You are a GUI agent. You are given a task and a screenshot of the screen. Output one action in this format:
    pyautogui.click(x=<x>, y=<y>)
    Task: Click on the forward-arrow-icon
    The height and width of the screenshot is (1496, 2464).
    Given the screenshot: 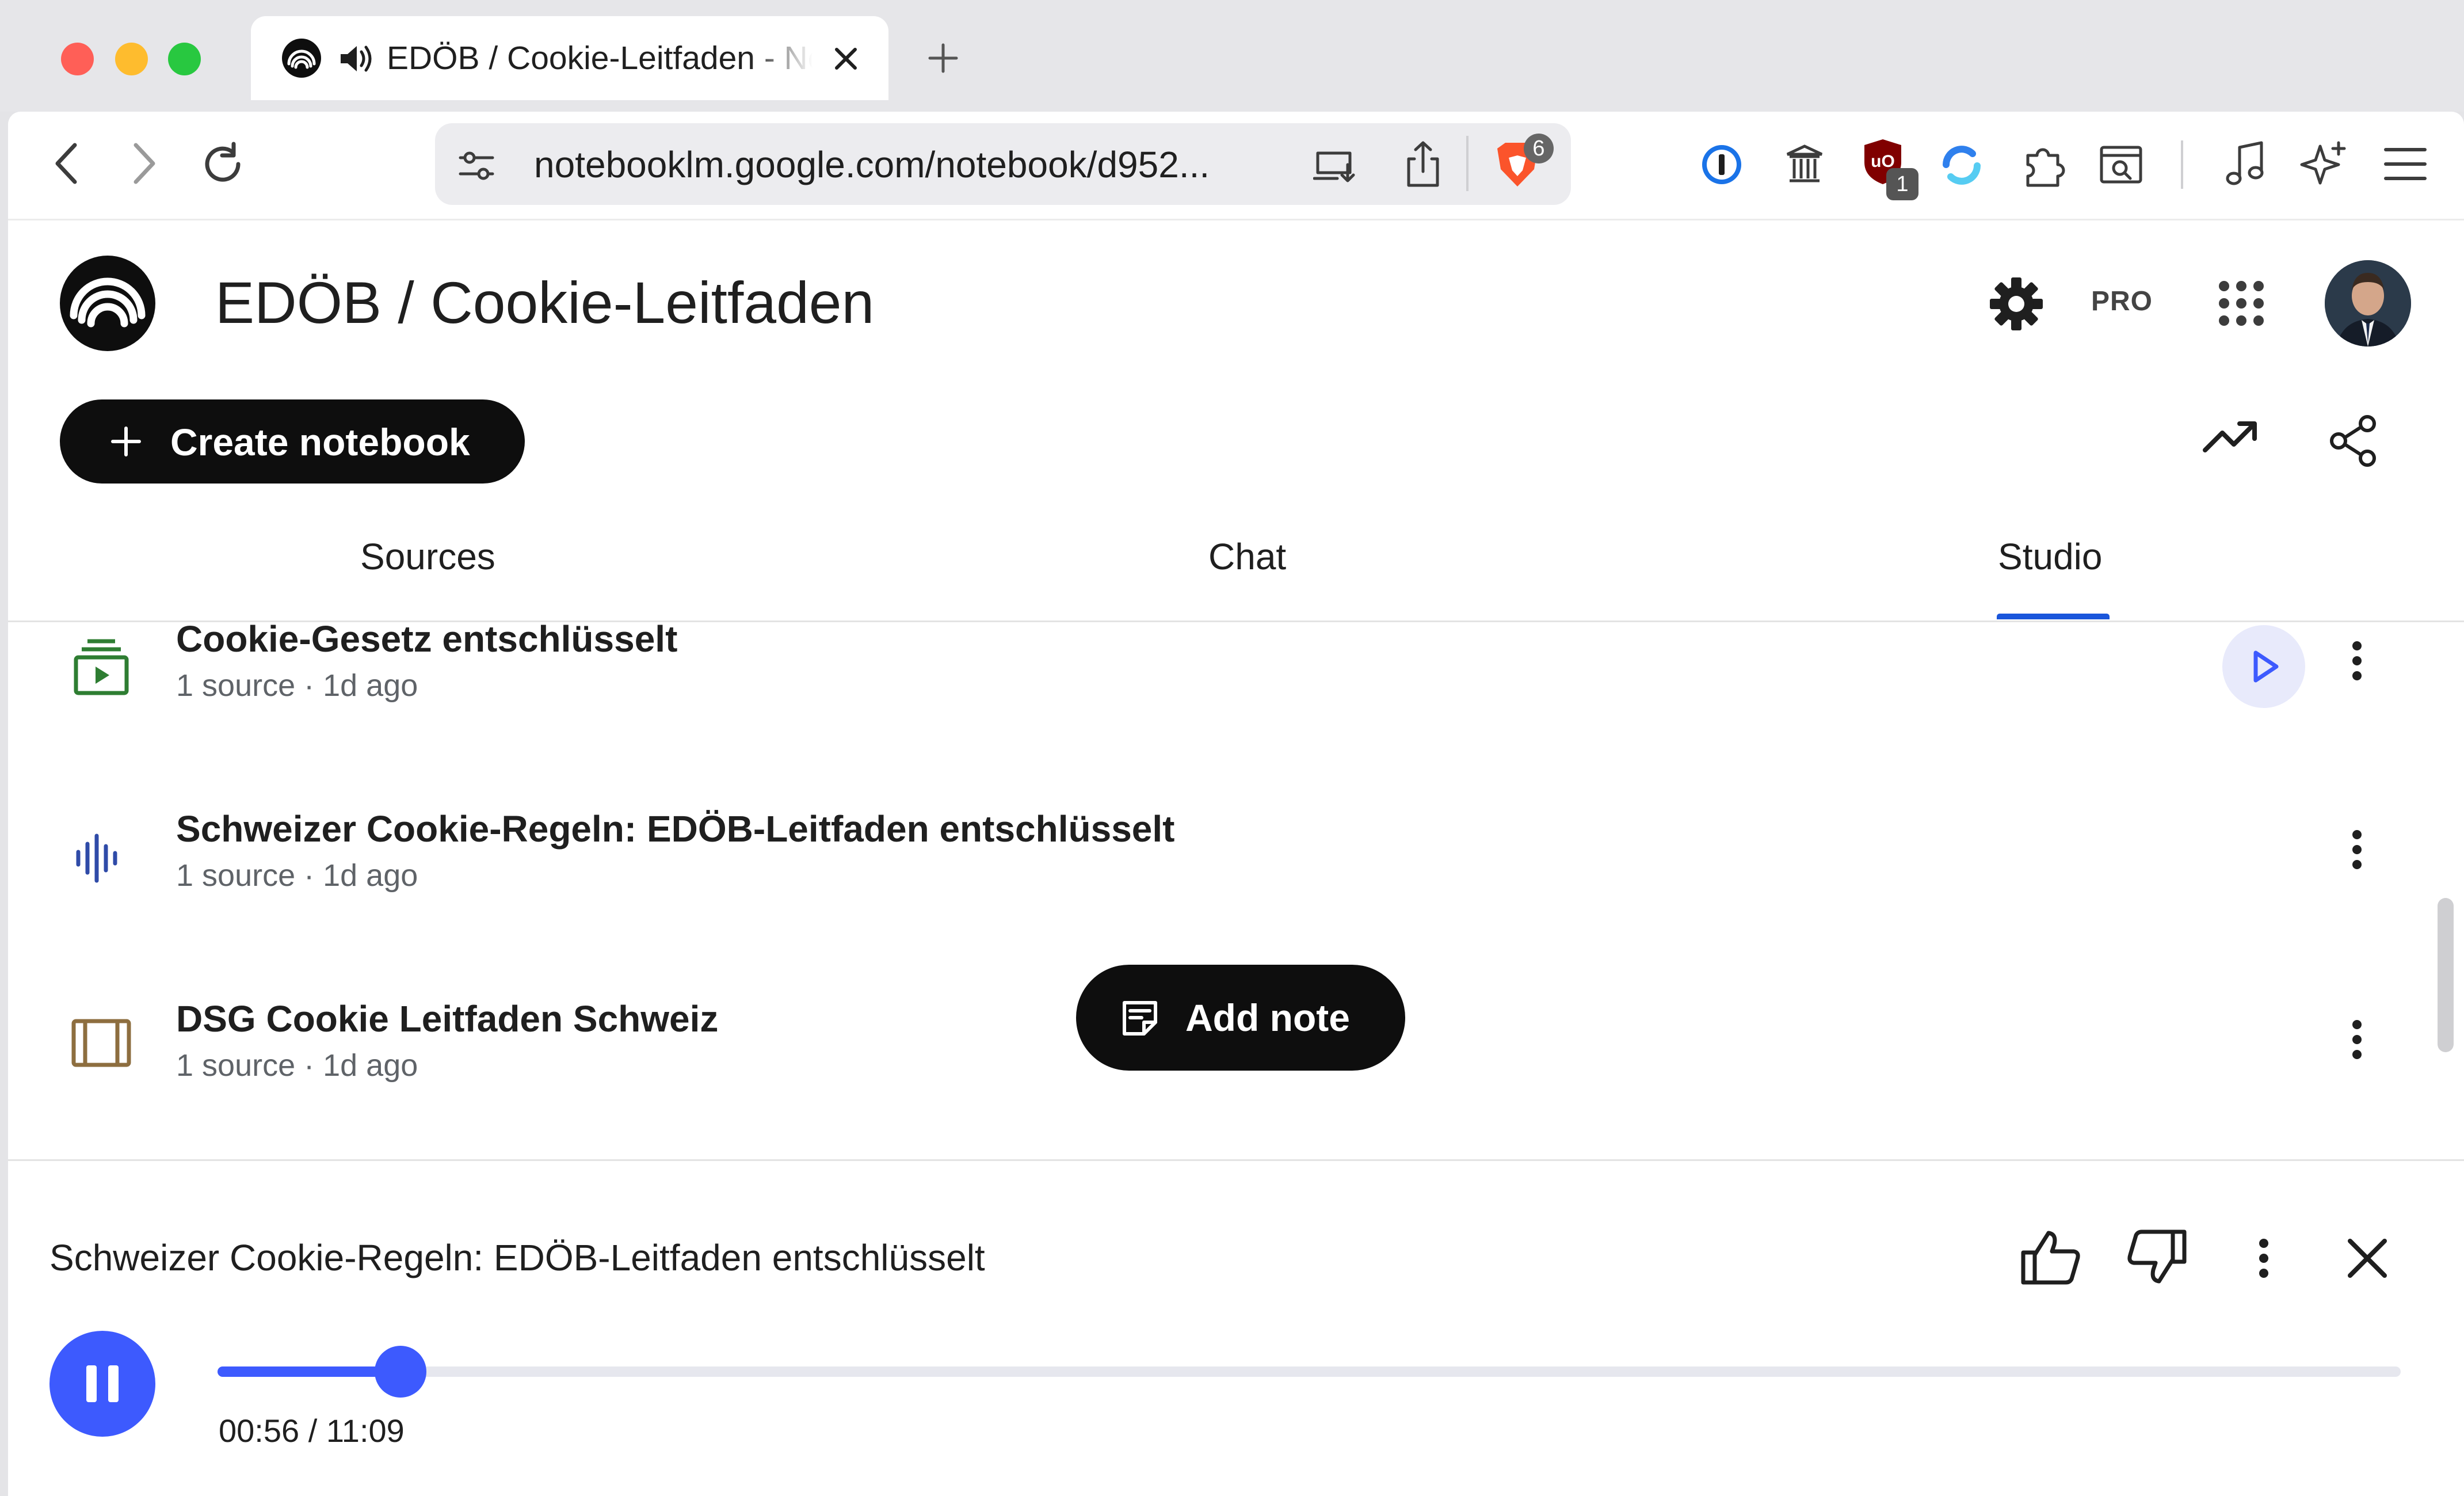 What is the action you would take?
    pyautogui.click(x=143, y=164)
    